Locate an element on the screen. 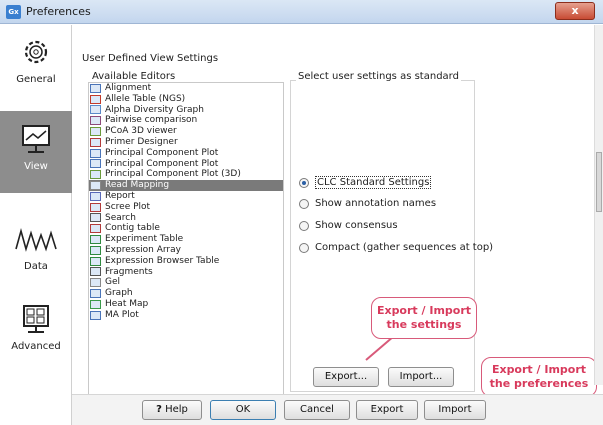  scrollbar-thumb is located at coordinates (599, 182).